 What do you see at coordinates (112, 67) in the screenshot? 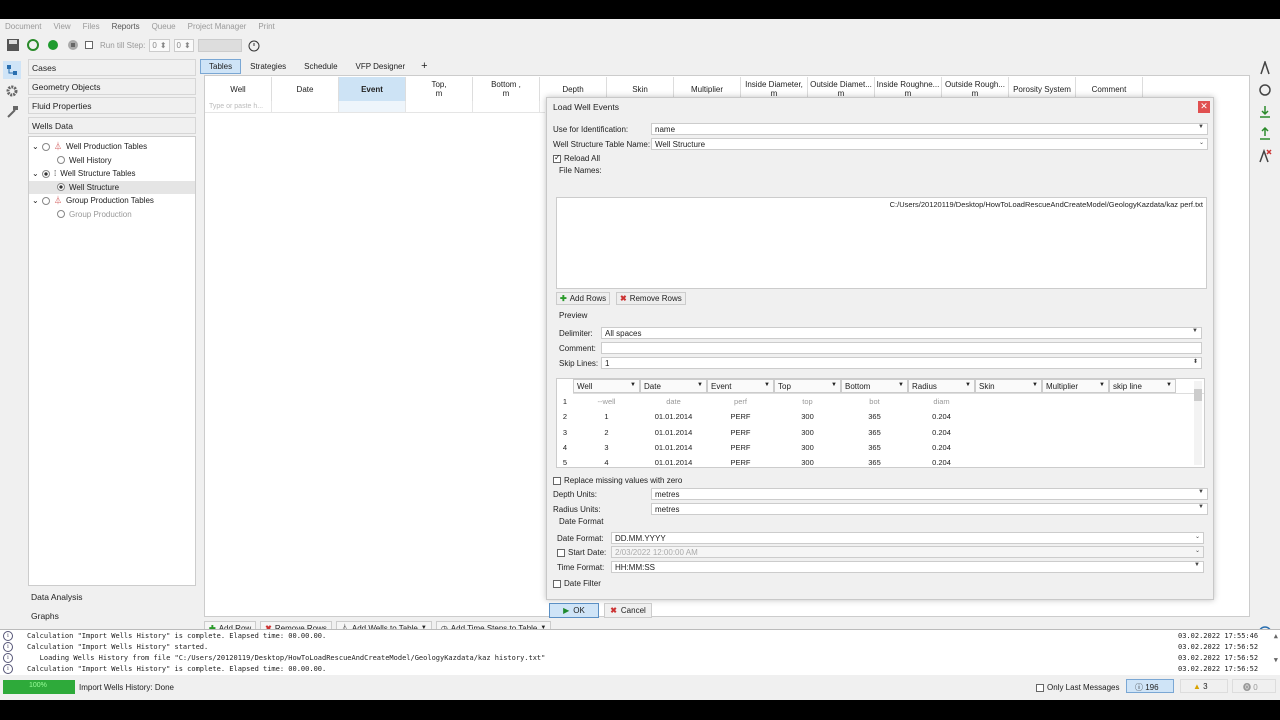
I see `nav-cases: Cases` at bounding box center [112, 67].